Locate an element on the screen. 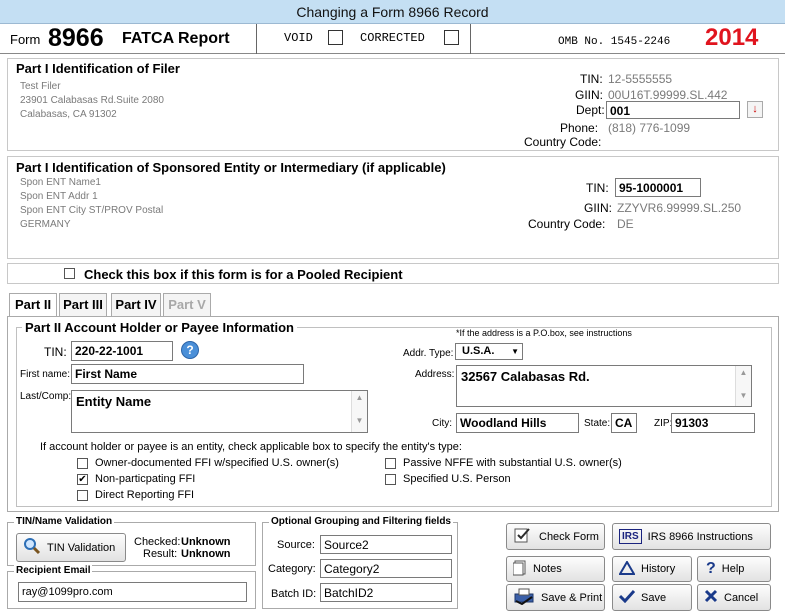 This screenshot has height=616, width=785. checked-value: Unknown is located at coordinates (206, 542).